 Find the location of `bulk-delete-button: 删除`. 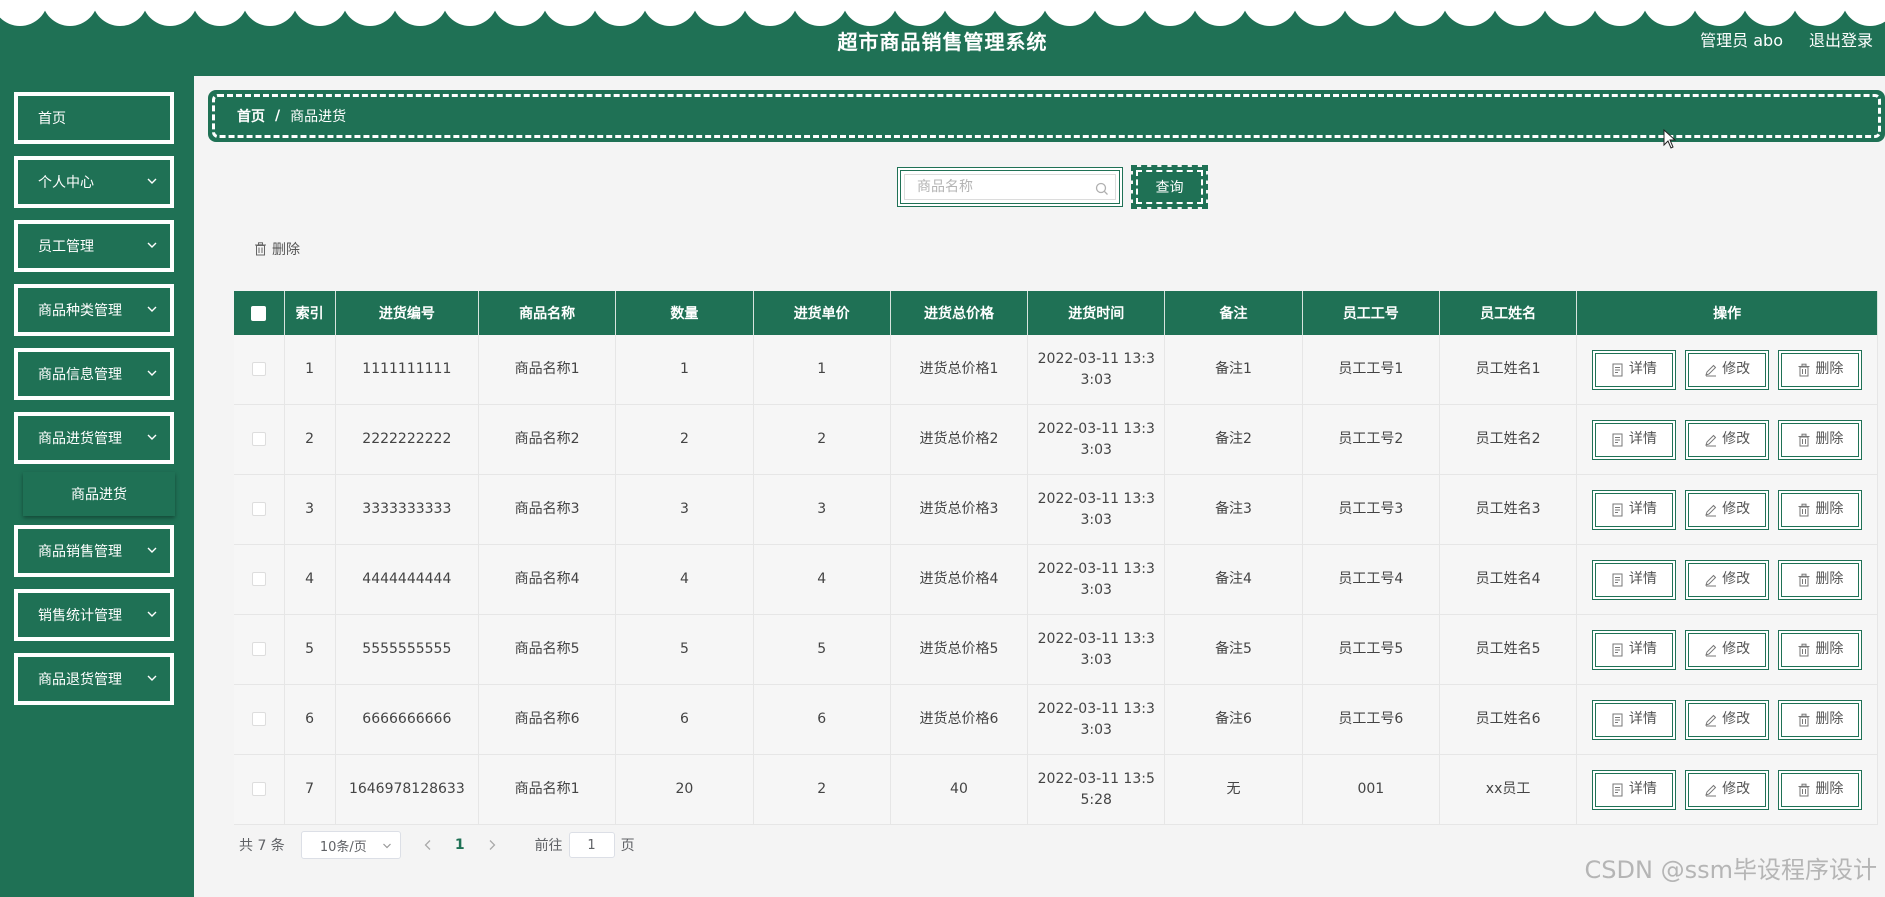

bulk-delete-button: 删除 is located at coordinates (277, 249).